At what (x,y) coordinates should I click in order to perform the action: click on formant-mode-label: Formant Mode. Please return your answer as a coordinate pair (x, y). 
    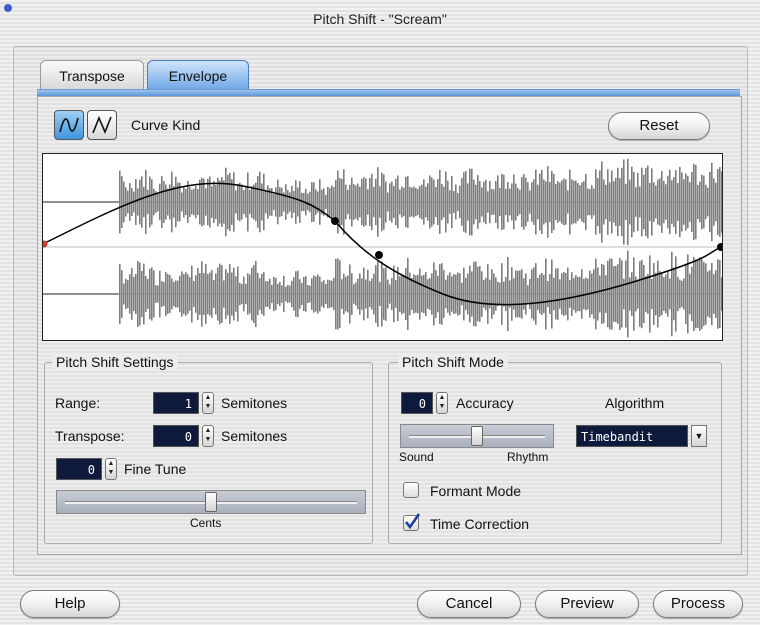
    Looking at the image, I should click on (476, 491).